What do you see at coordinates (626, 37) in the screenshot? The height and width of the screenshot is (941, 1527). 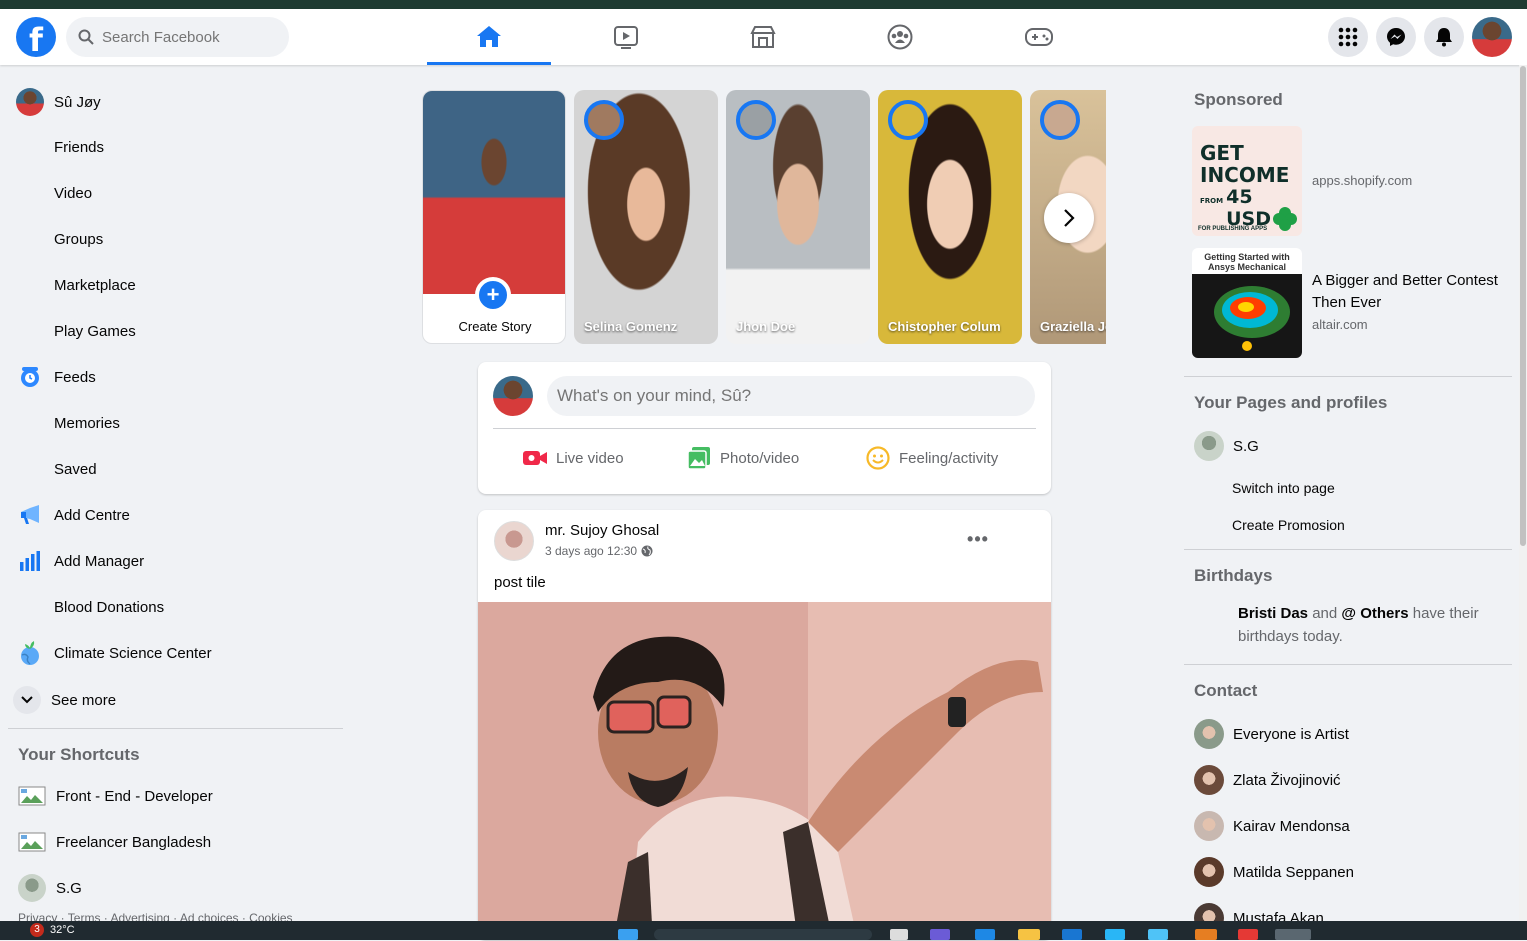 I see `tab-watch` at bounding box center [626, 37].